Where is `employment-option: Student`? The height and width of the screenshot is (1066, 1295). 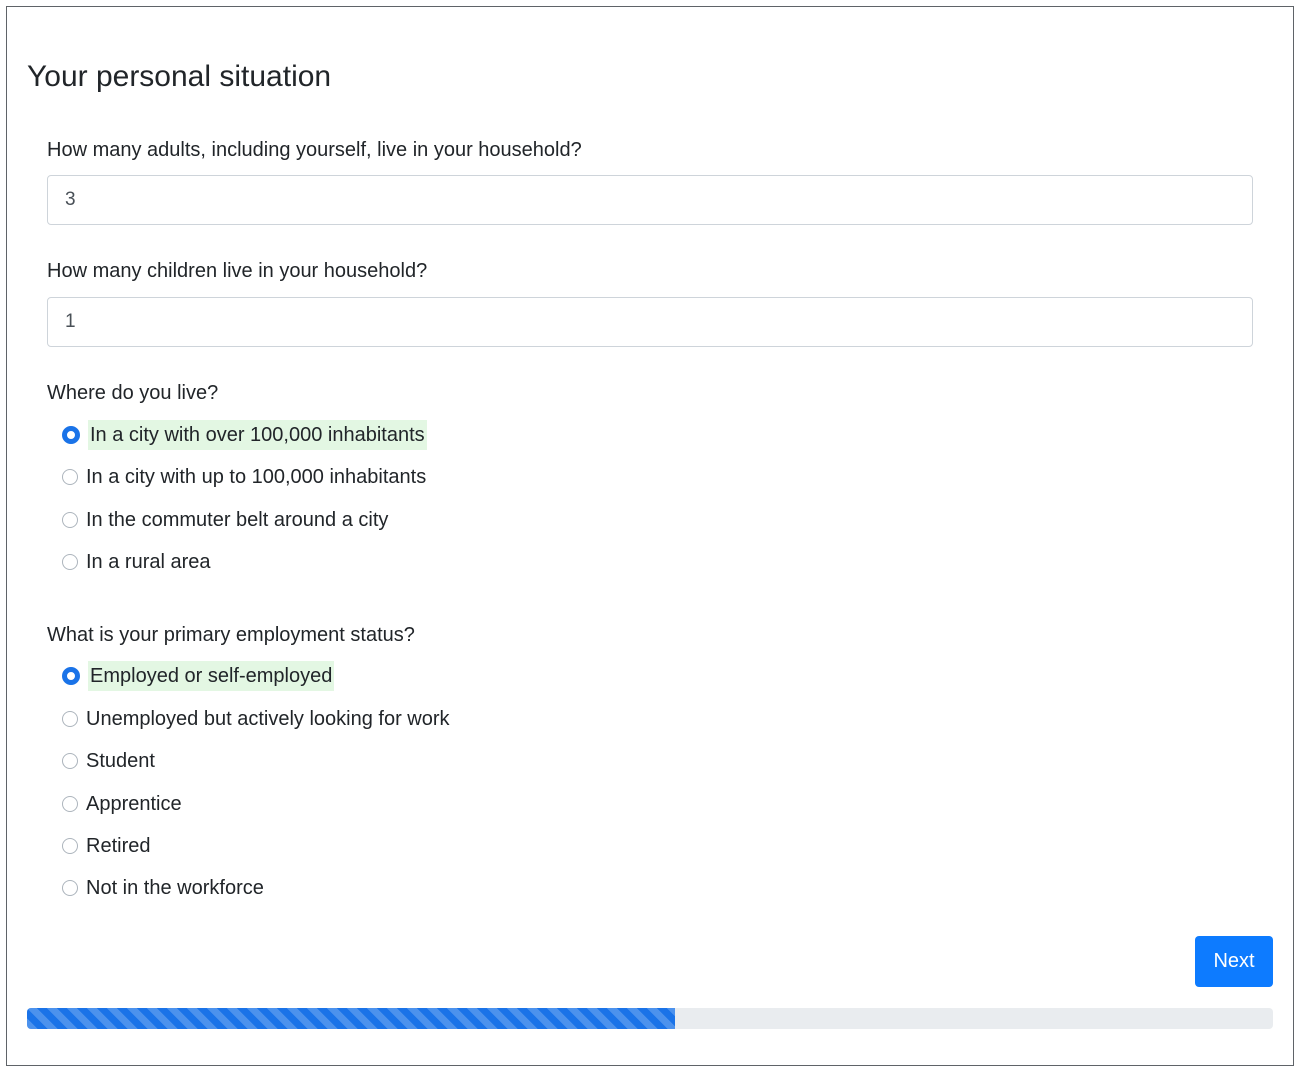 employment-option: Student is located at coordinates (109, 761).